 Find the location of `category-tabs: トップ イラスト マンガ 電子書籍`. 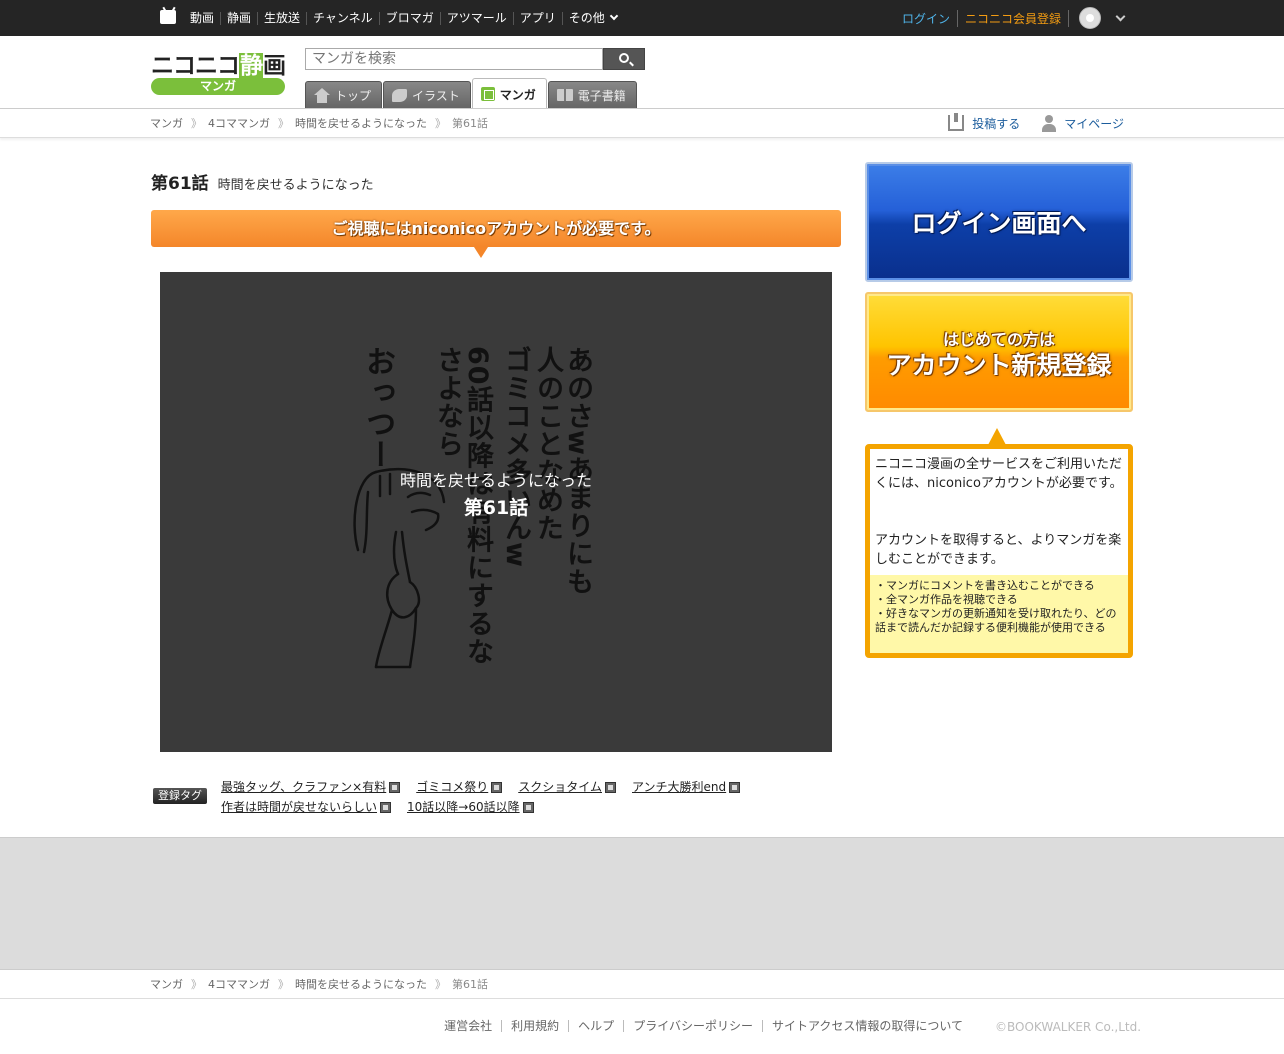

category-tabs: トップ イラスト マンガ 電子書籍 is located at coordinates (471, 93).